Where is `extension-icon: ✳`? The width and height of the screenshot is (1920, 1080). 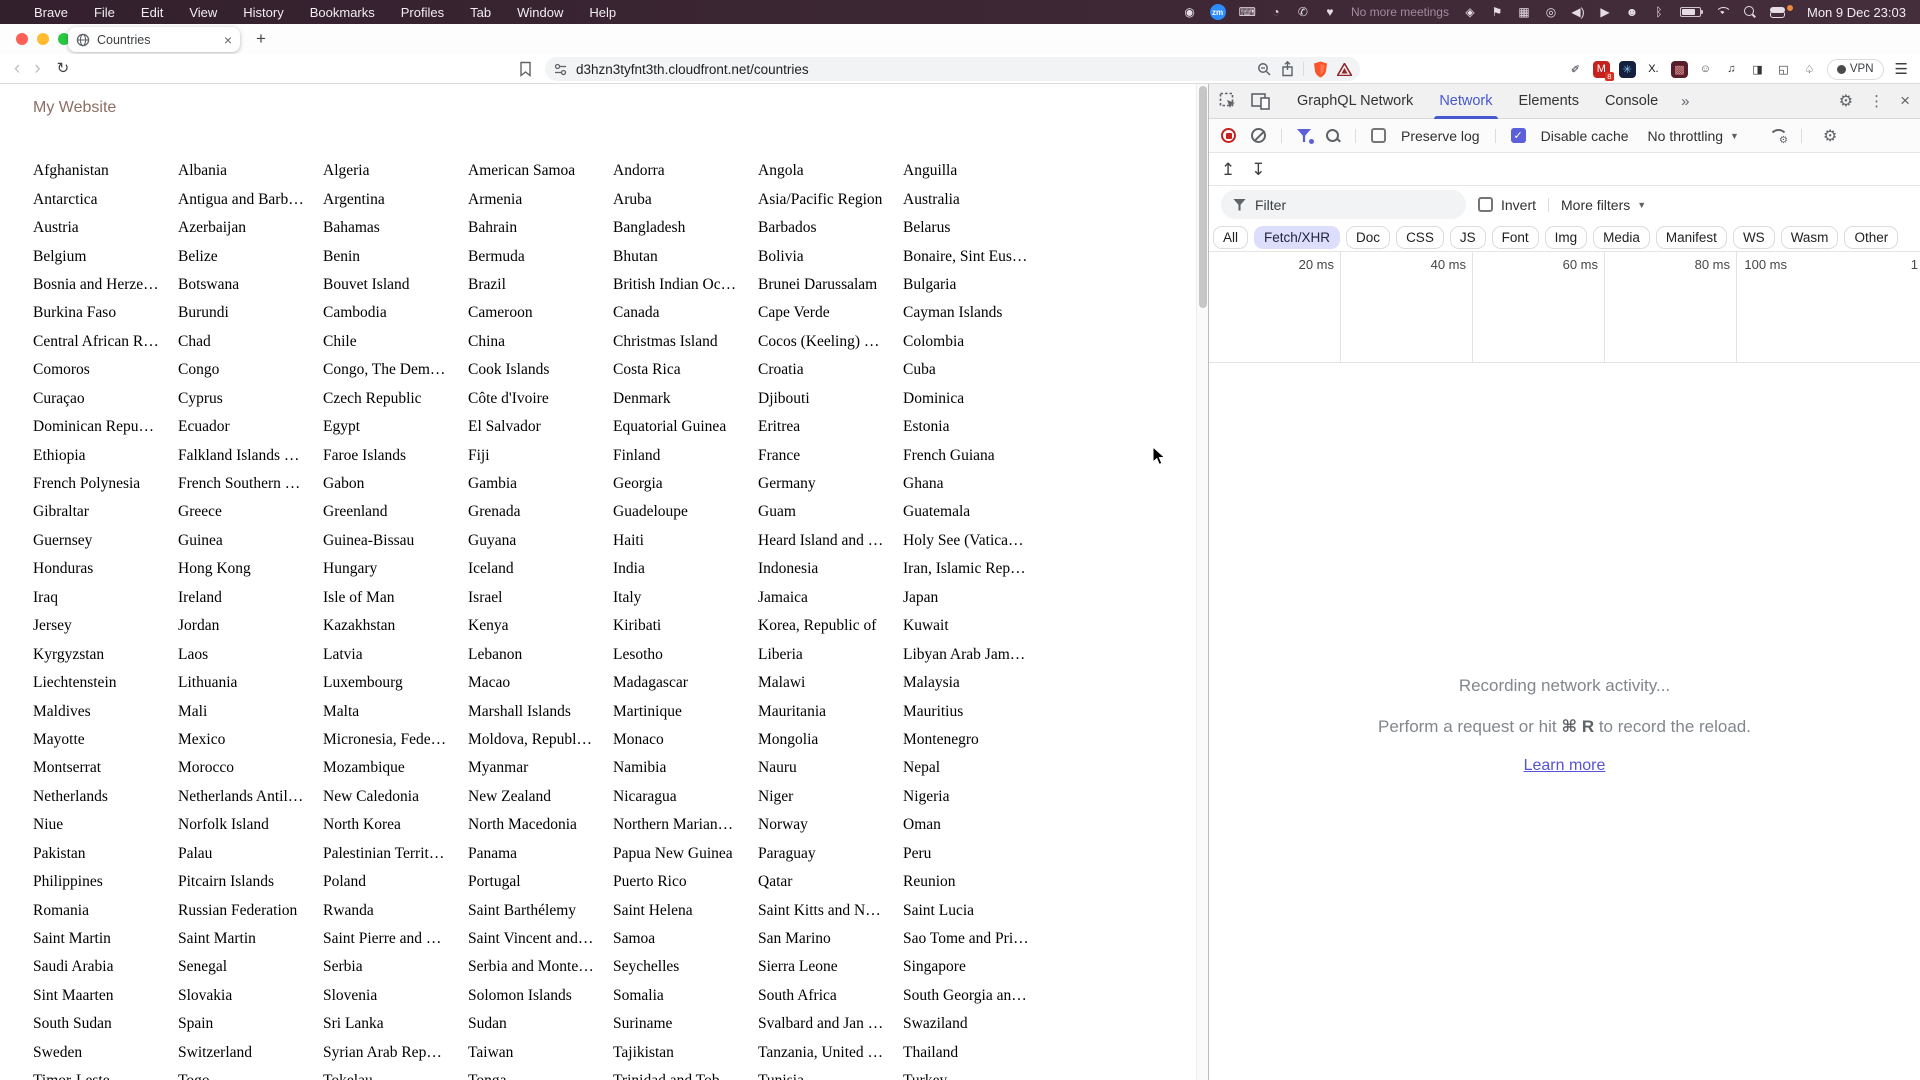 extension-icon: ✳ is located at coordinates (1627, 69).